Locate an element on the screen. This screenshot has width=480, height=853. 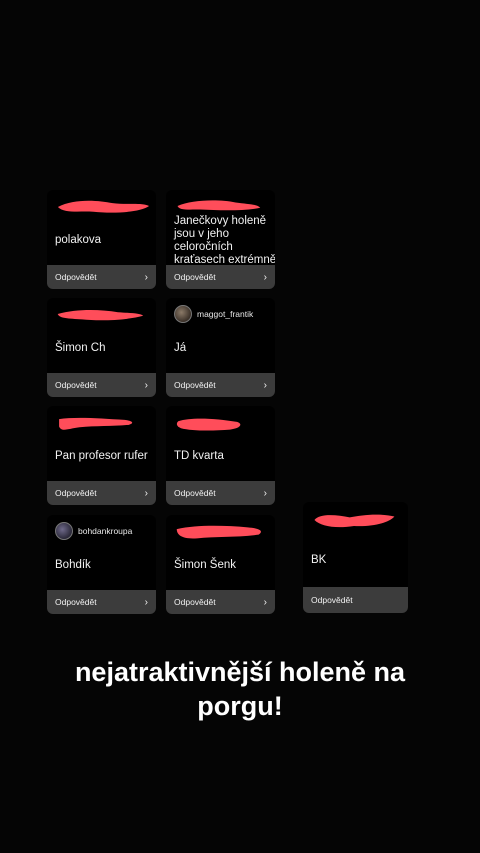
question-card-1: polakova Odpovědět › is located at coordinates (101, 239).